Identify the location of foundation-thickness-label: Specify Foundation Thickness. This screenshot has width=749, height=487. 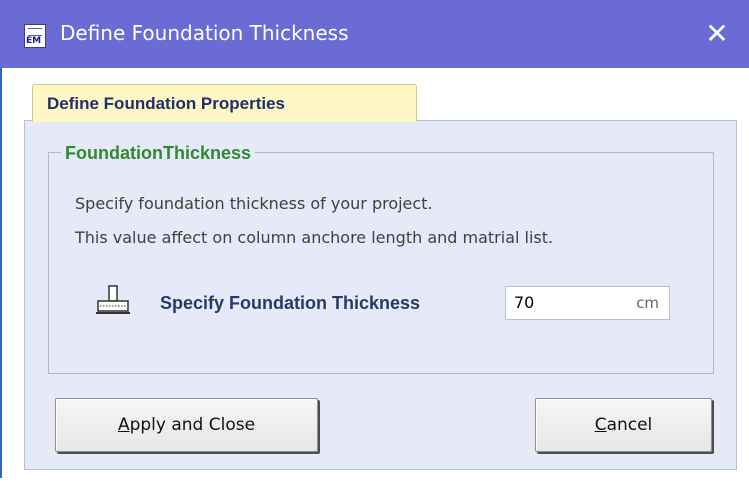
(290, 303).